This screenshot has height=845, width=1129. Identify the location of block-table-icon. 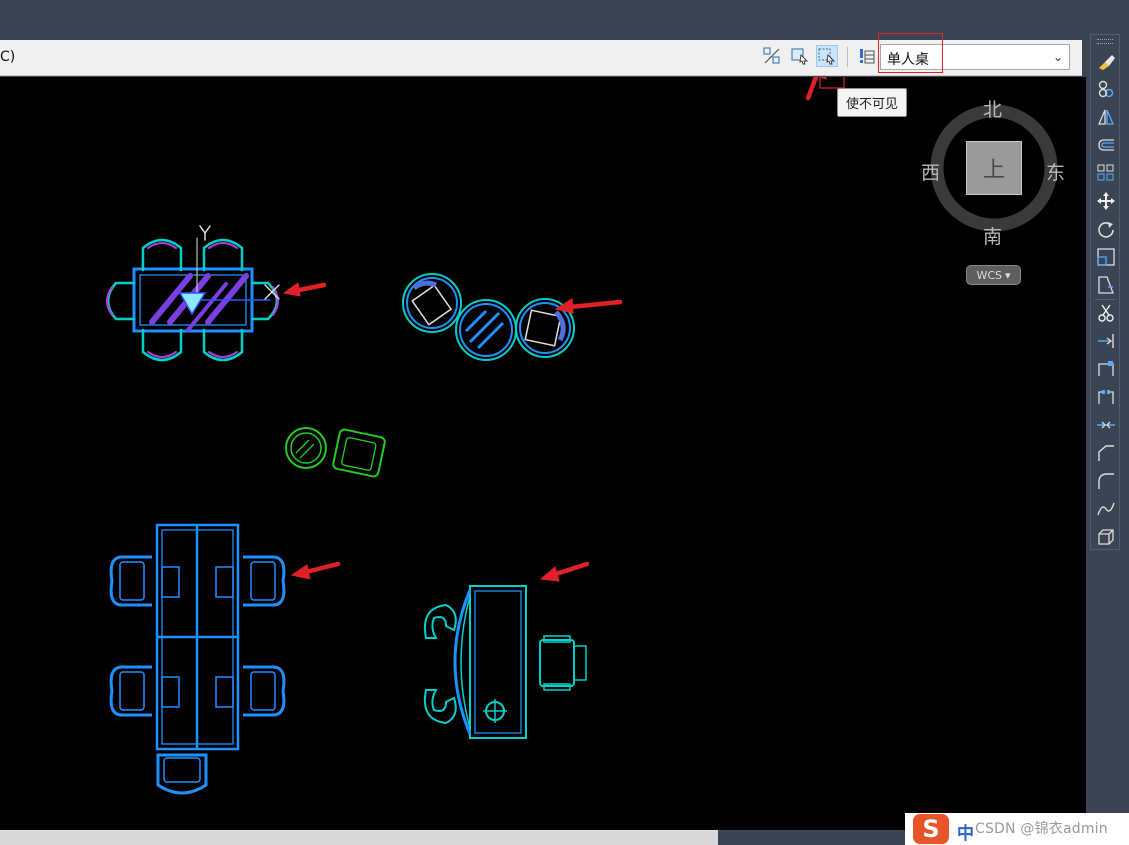
(867, 56).